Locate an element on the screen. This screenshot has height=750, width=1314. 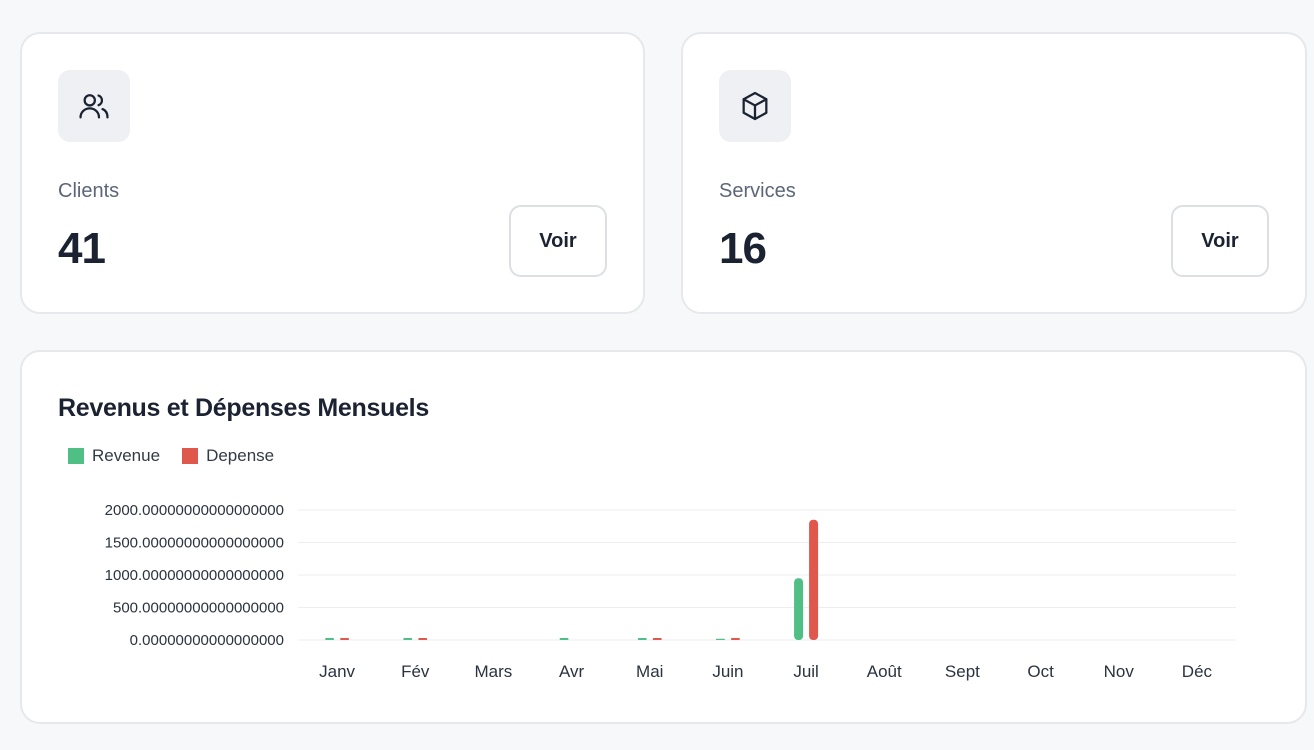
bar-revenue-Janv is located at coordinates (330, 639).